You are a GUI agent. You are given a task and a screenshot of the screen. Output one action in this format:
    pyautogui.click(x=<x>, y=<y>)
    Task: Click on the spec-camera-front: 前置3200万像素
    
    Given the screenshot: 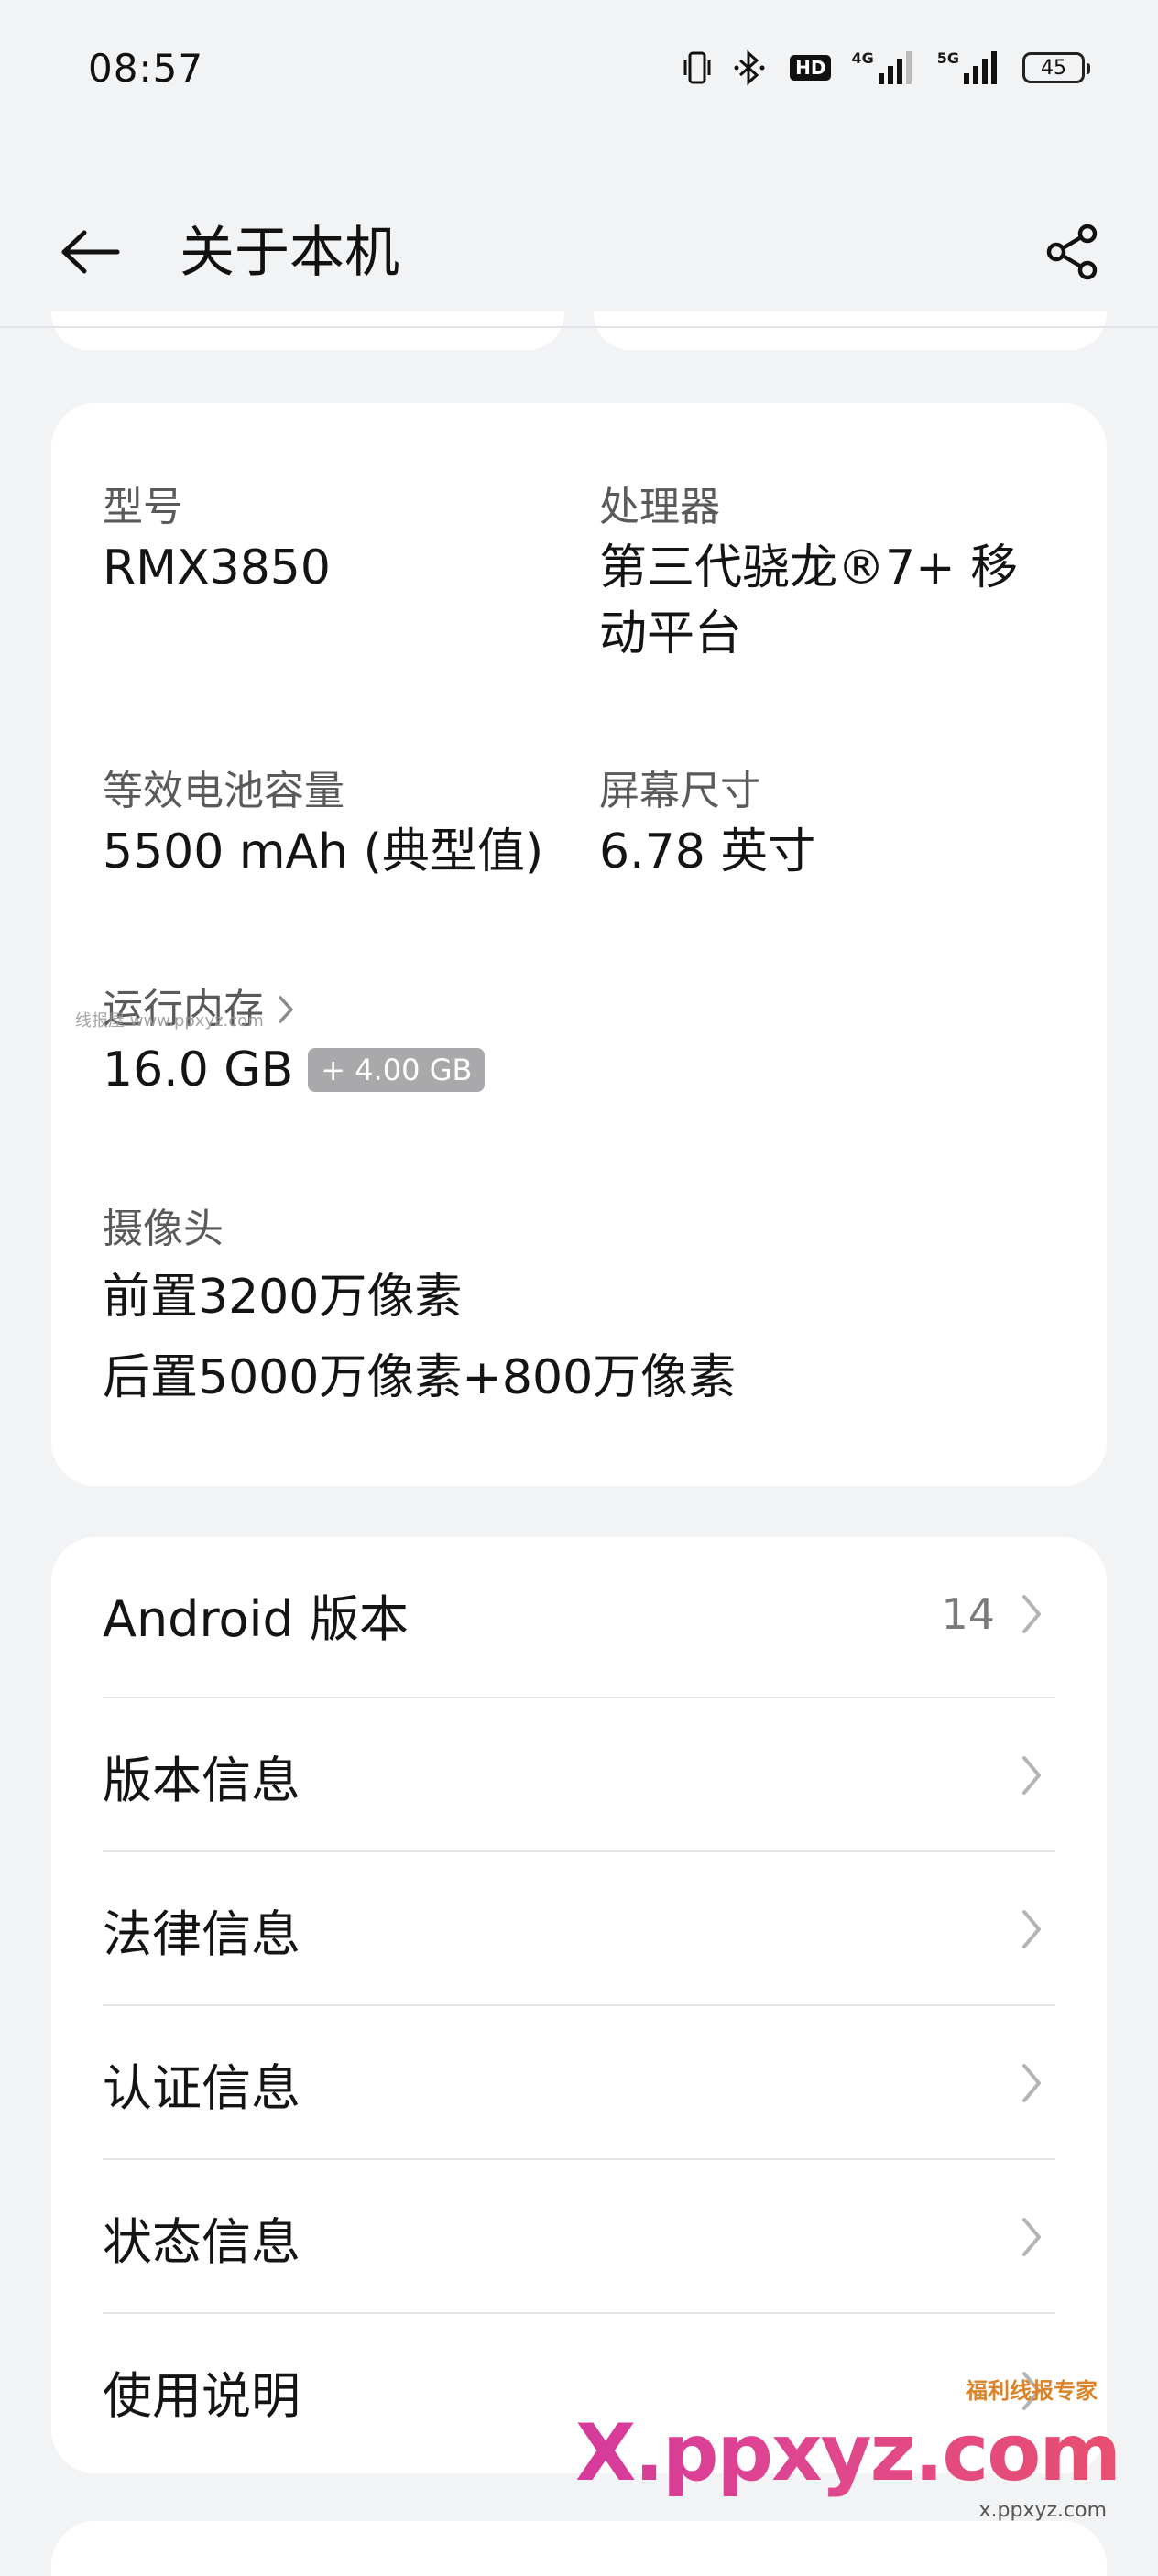 What is the action you would take?
    pyautogui.click(x=283, y=1298)
    